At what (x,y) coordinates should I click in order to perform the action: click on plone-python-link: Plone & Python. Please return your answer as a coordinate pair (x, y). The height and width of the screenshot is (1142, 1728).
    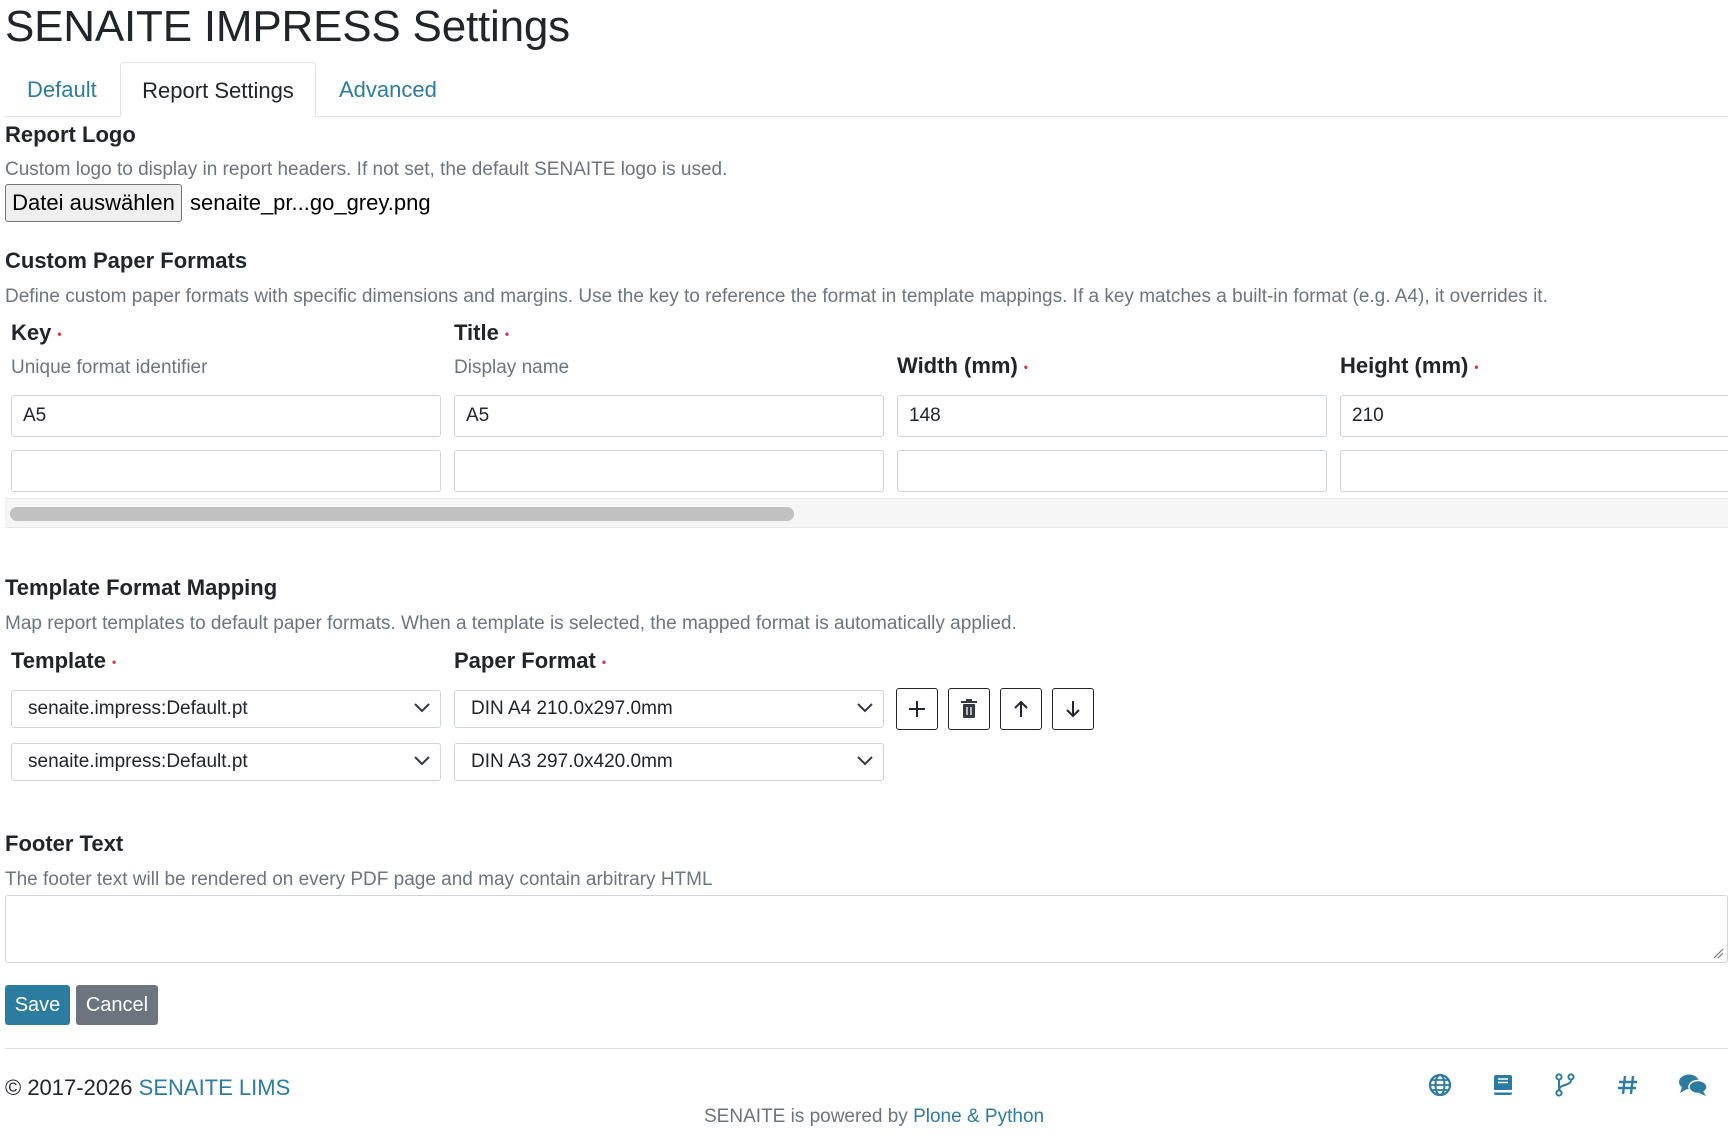
    Looking at the image, I should click on (978, 1116).